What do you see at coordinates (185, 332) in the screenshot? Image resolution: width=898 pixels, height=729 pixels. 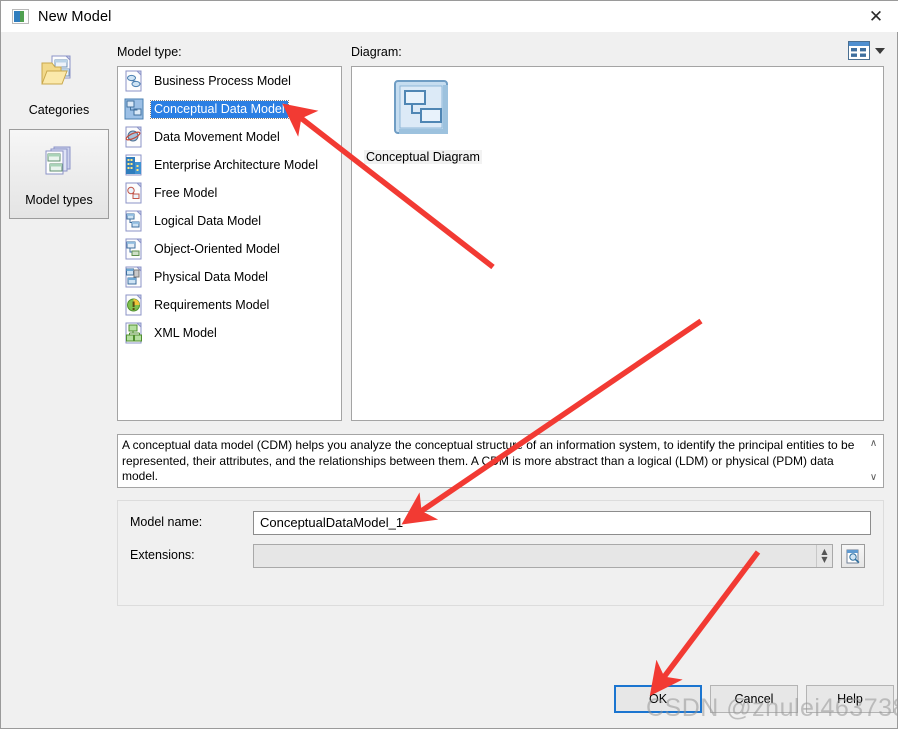 I see `model-type-item-label: XML Model` at bounding box center [185, 332].